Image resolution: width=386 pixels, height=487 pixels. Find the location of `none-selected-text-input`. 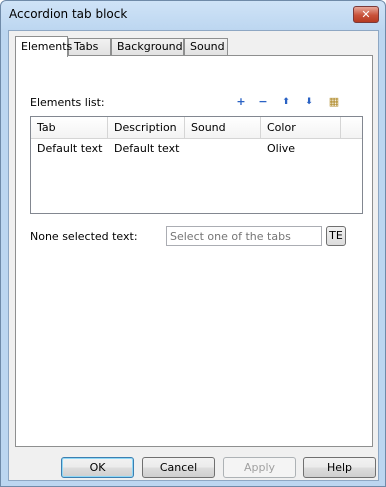

none-selected-text-input is located at coordinates (244, 236).